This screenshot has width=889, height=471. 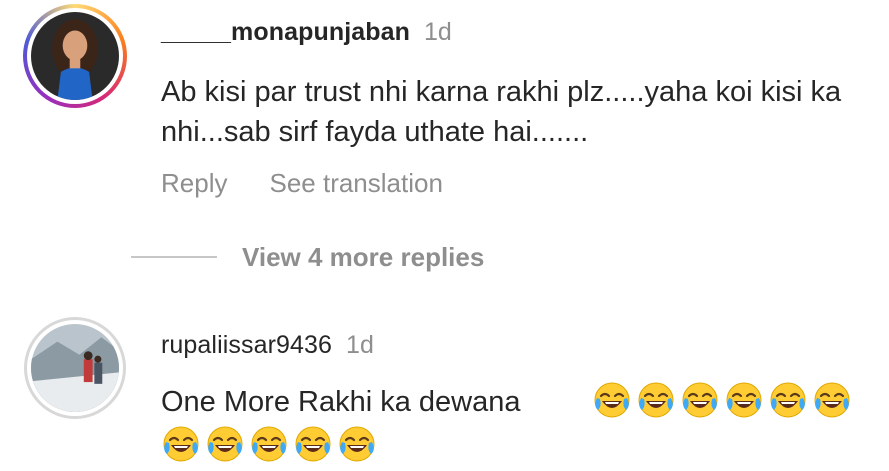 What do you see at coordinates (363, 257) in the screenshot?
I see `view-more-replies-label: View 4 more replies` at bounding box center [363, 257].